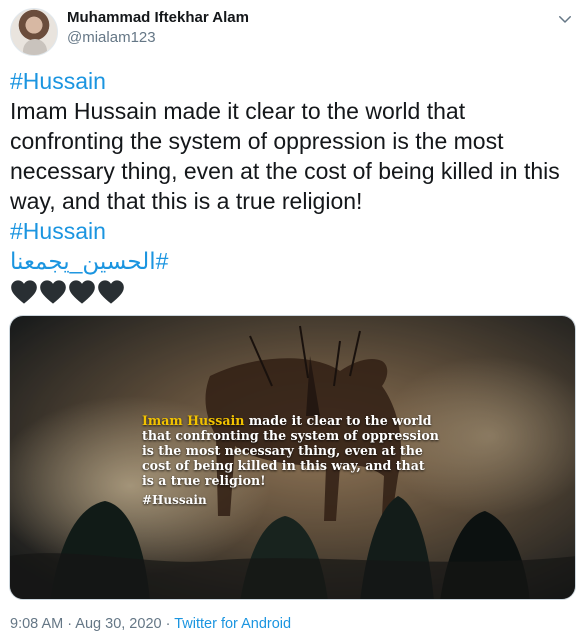 Image resolution: width=586 pixels, height=633 pixels. What do you see at coordinates (36, 624) in the screenshot?
I see `tweet-time: 9:08 AM` at bounding box center [36, 624].